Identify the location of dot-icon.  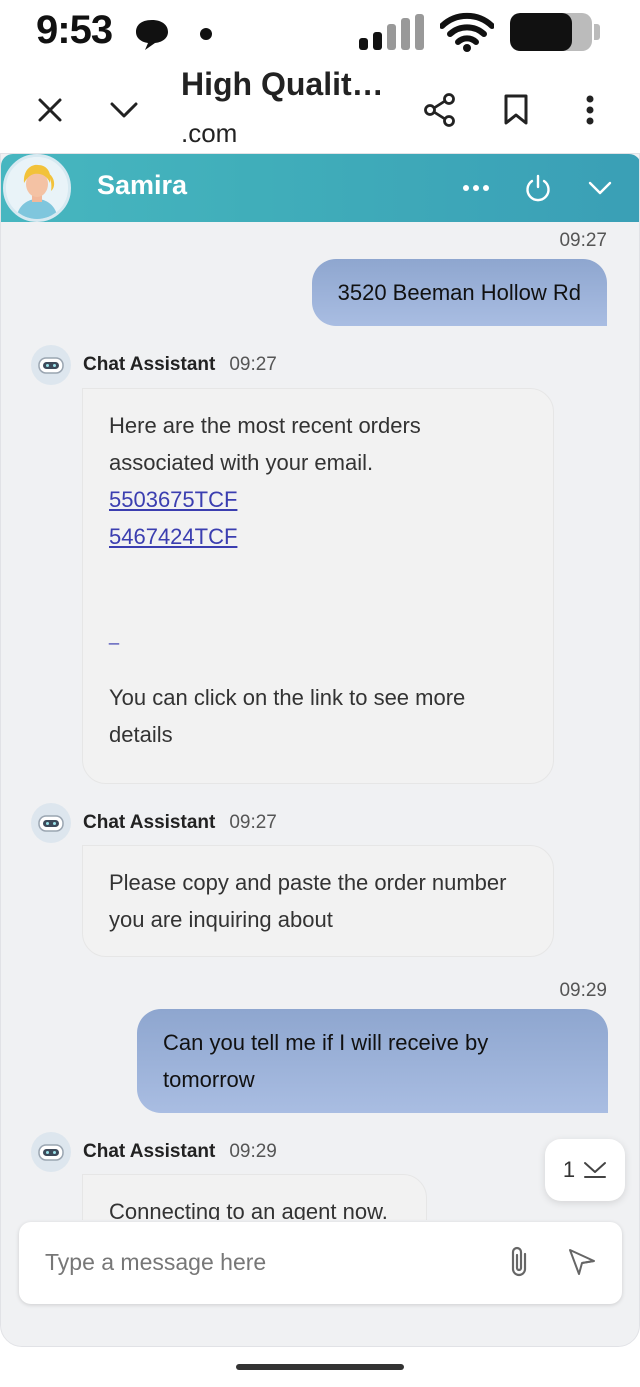
(206, 34).